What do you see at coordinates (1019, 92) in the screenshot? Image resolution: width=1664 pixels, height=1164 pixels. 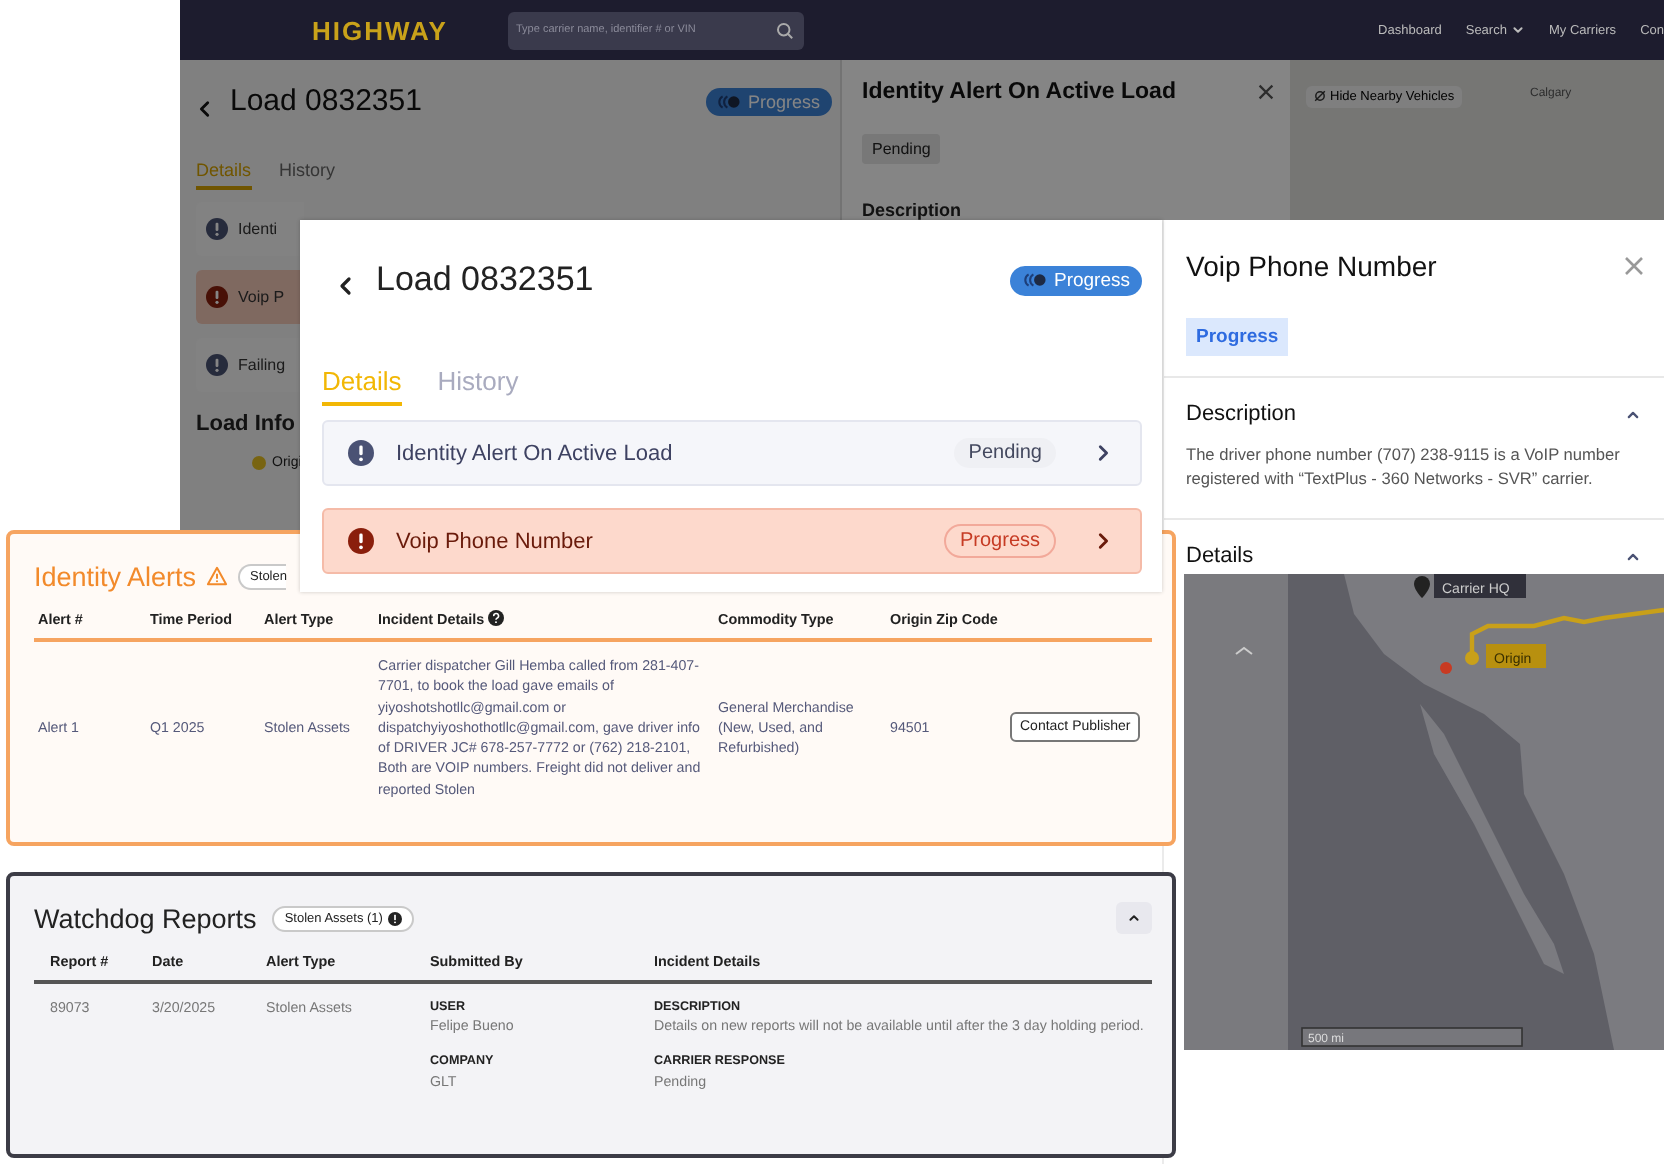 I see `panel-title: Identity Alert On Active Load` at bounding box center [1019, 92].